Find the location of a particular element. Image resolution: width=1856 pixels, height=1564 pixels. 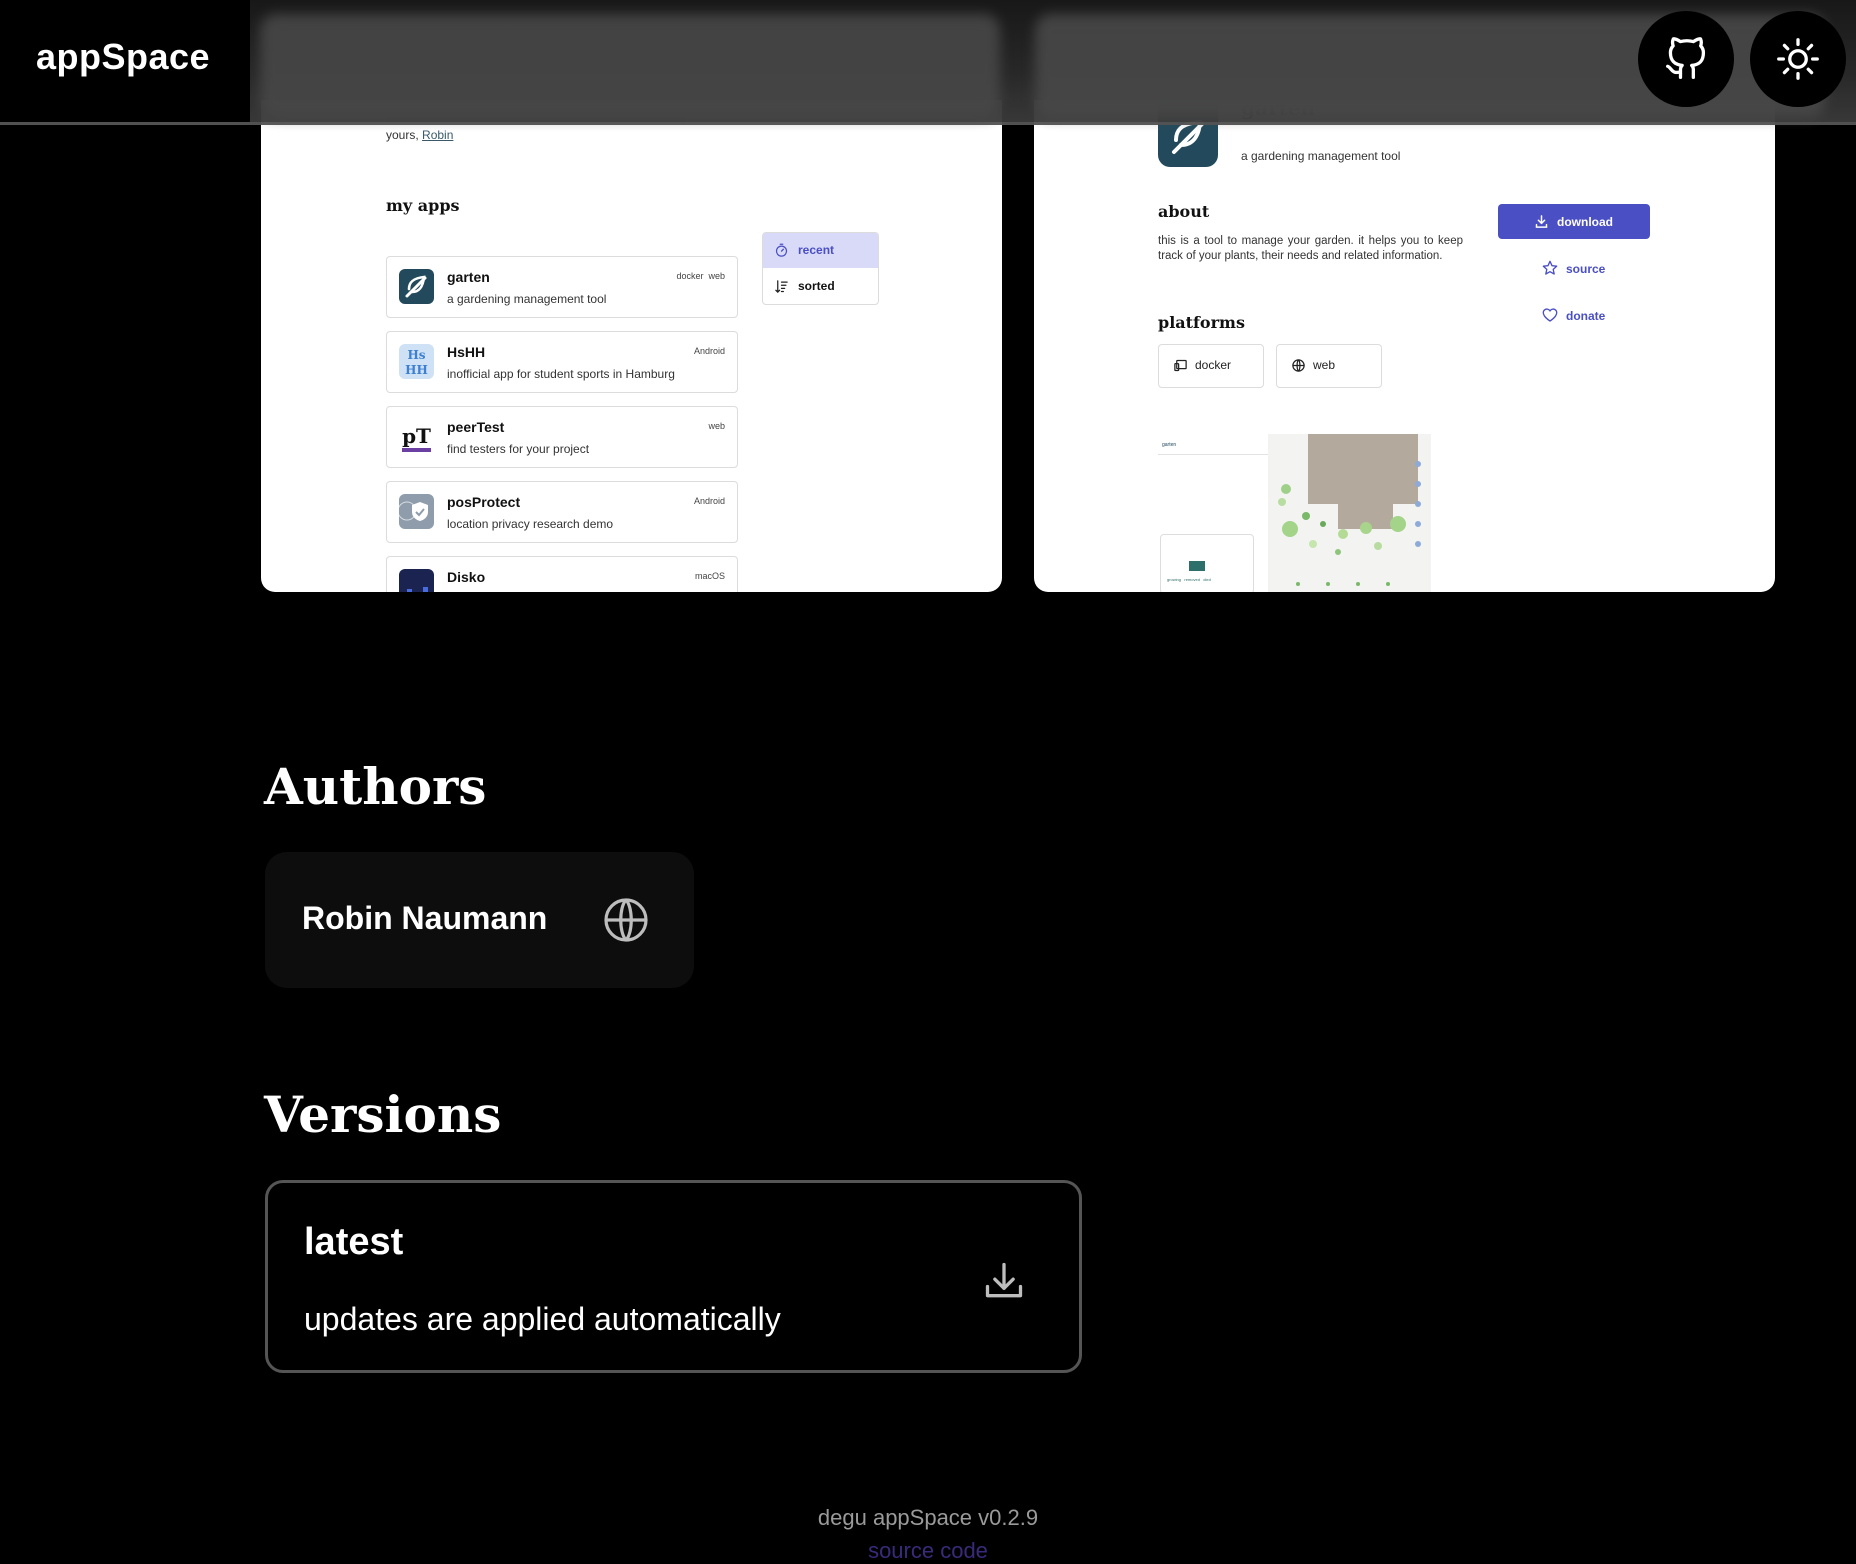

app-name: Disko is located at coordinates (466, 577).